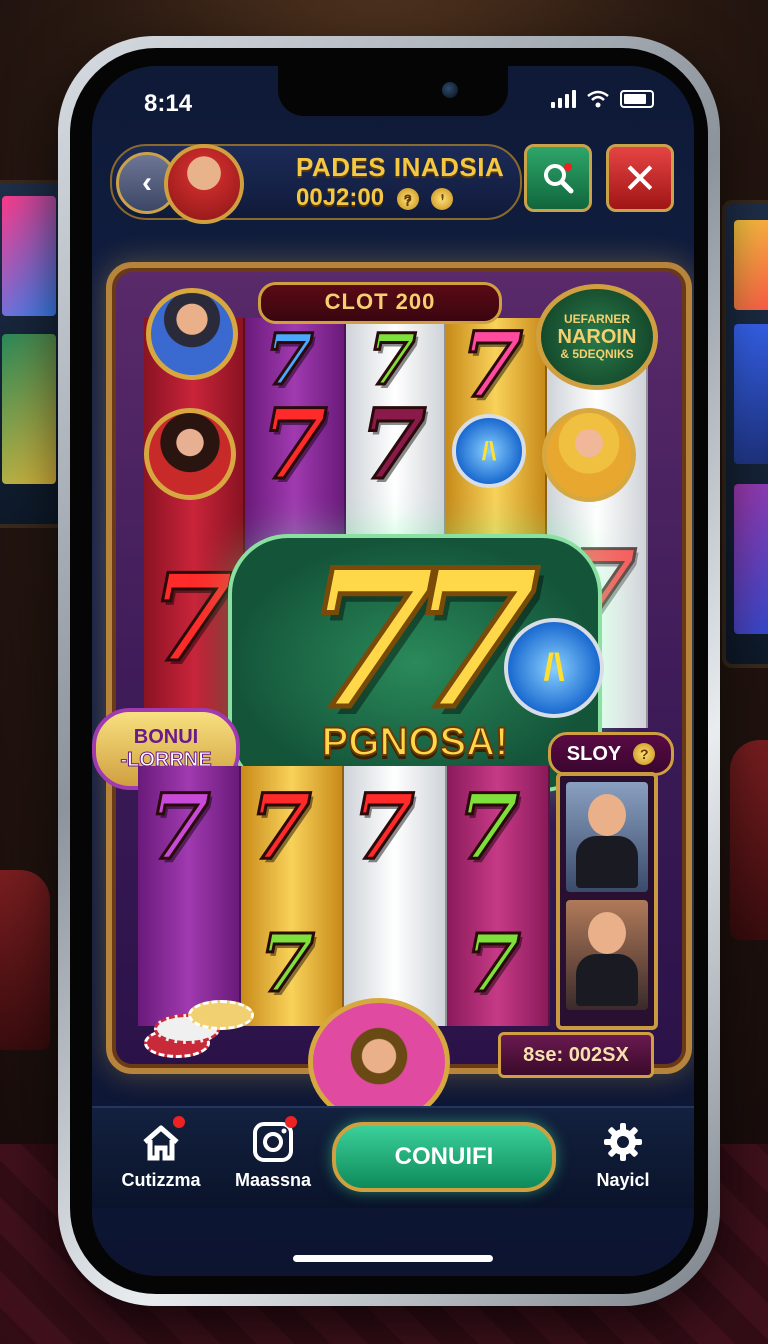 This screenshot has height=1344, width=768. I want to click on confirm-button: CONUIFI, so click(444, 1157).